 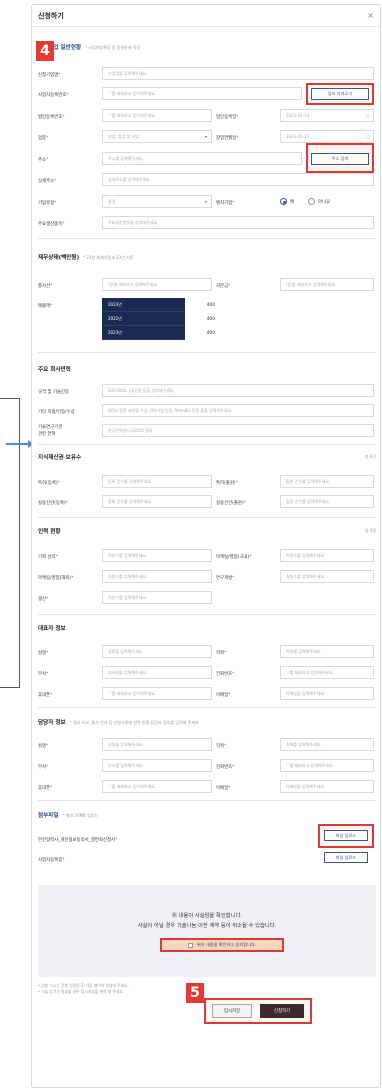 What do you see at coordinates (346, 857) in the screenshot?
I see `upload-file2-button: 파일 업로드` at bounding box center [346, 857].